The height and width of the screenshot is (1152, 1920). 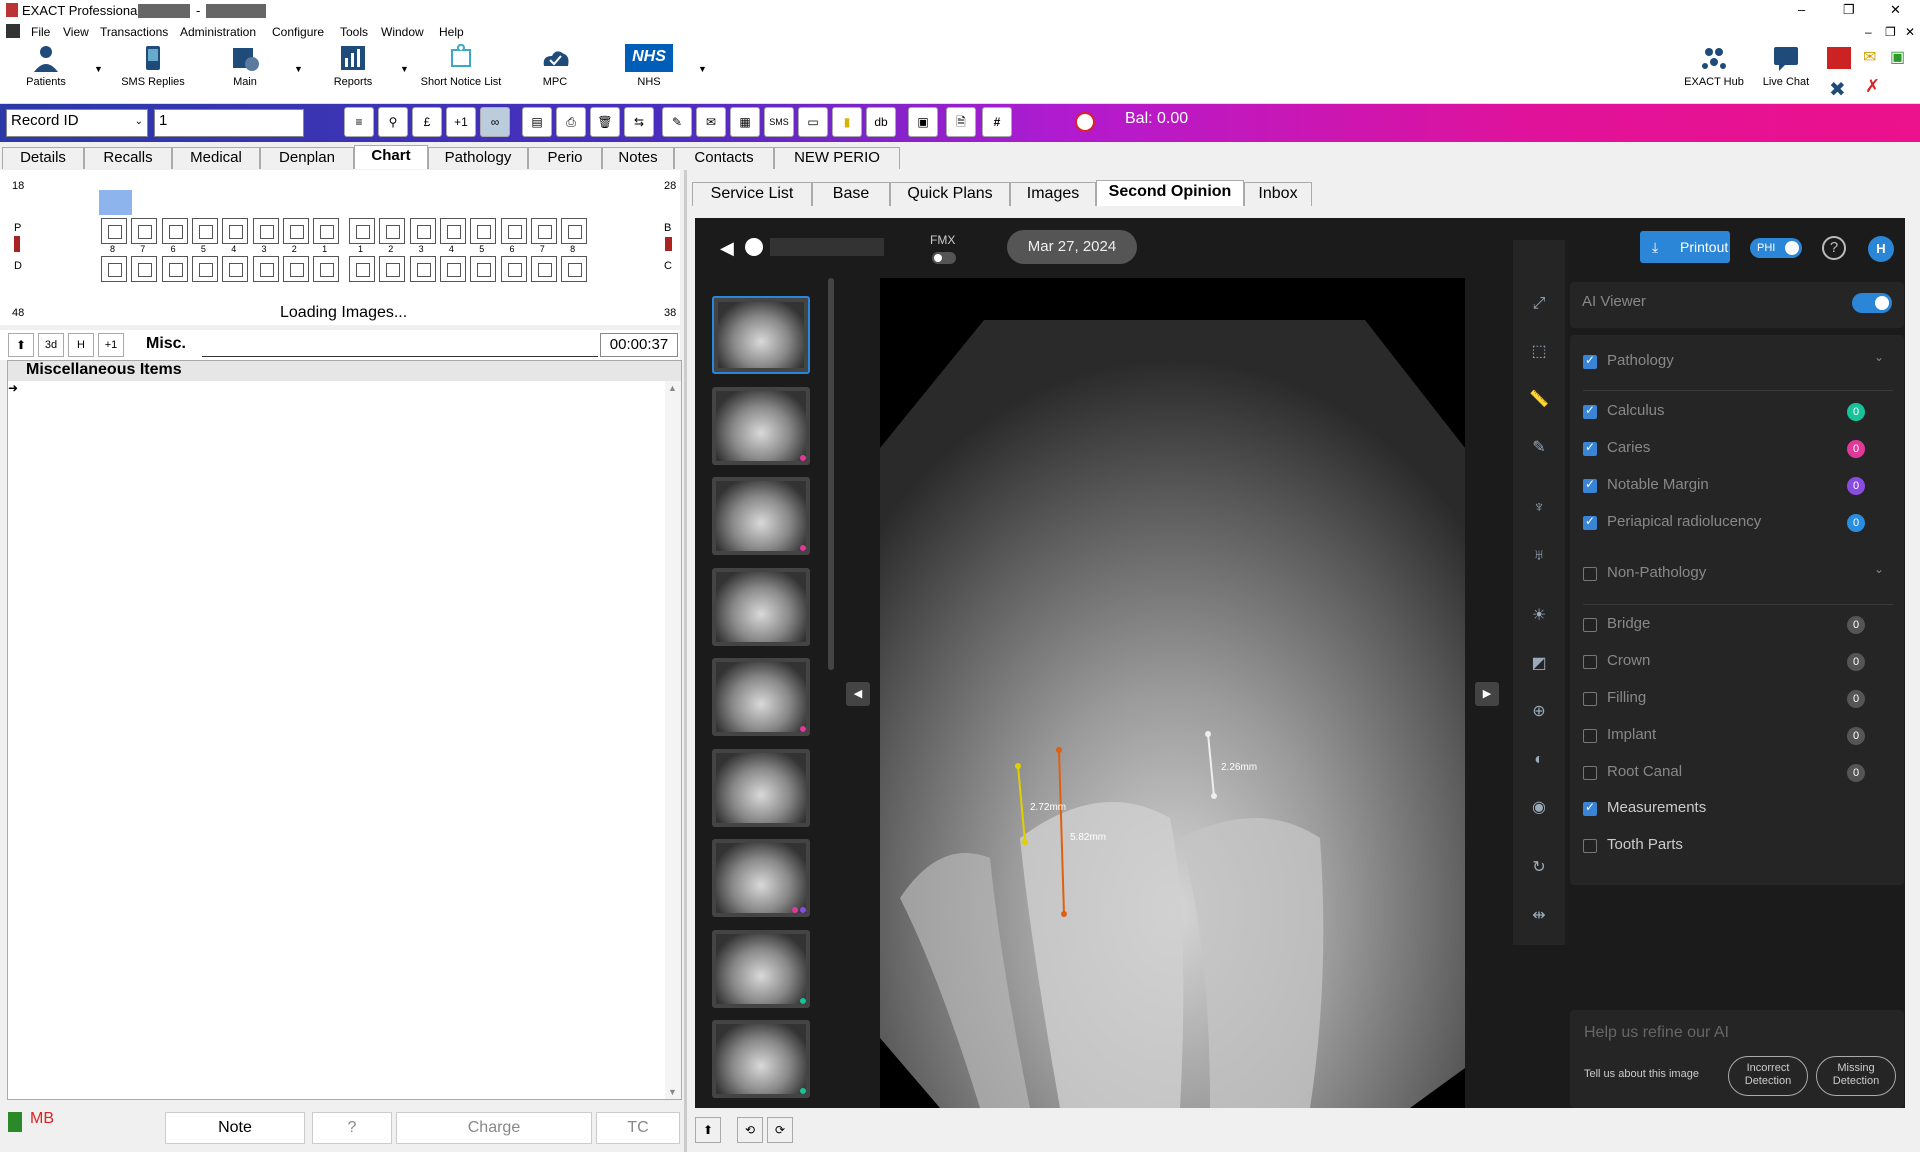 What do you see at coordinates (77, 123) in the screenshot?
I see `record-field-select: Record ID ⌄` at bounding box center [77, 123].